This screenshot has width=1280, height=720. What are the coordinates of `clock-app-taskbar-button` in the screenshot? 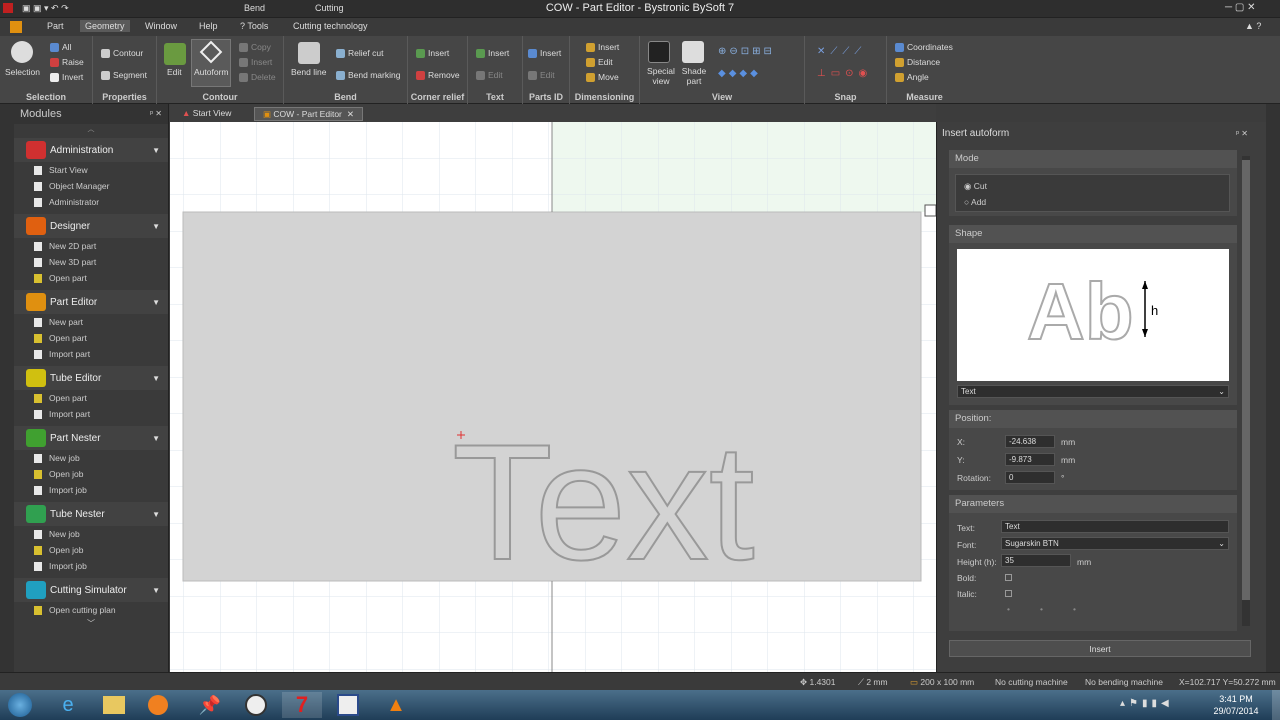 It's located at (256, 705).